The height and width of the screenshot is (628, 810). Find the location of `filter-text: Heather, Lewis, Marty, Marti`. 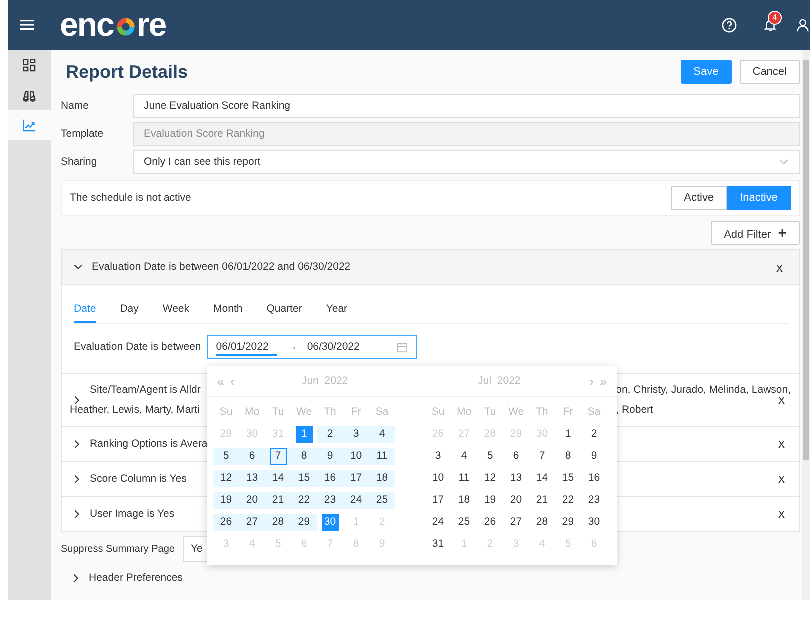

filter-text: Heather, Lewis, Marty, Marti is located at coordinates (135, 410).